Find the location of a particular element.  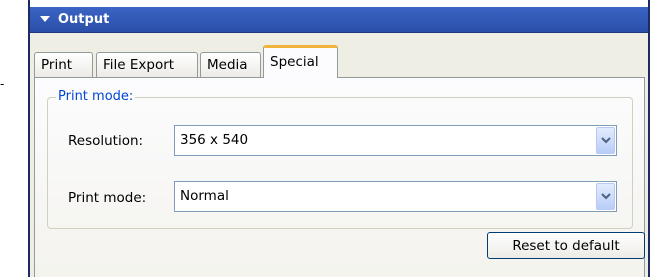

tab-strip: Print File Export Media Special is located at coordinates (334, 61).